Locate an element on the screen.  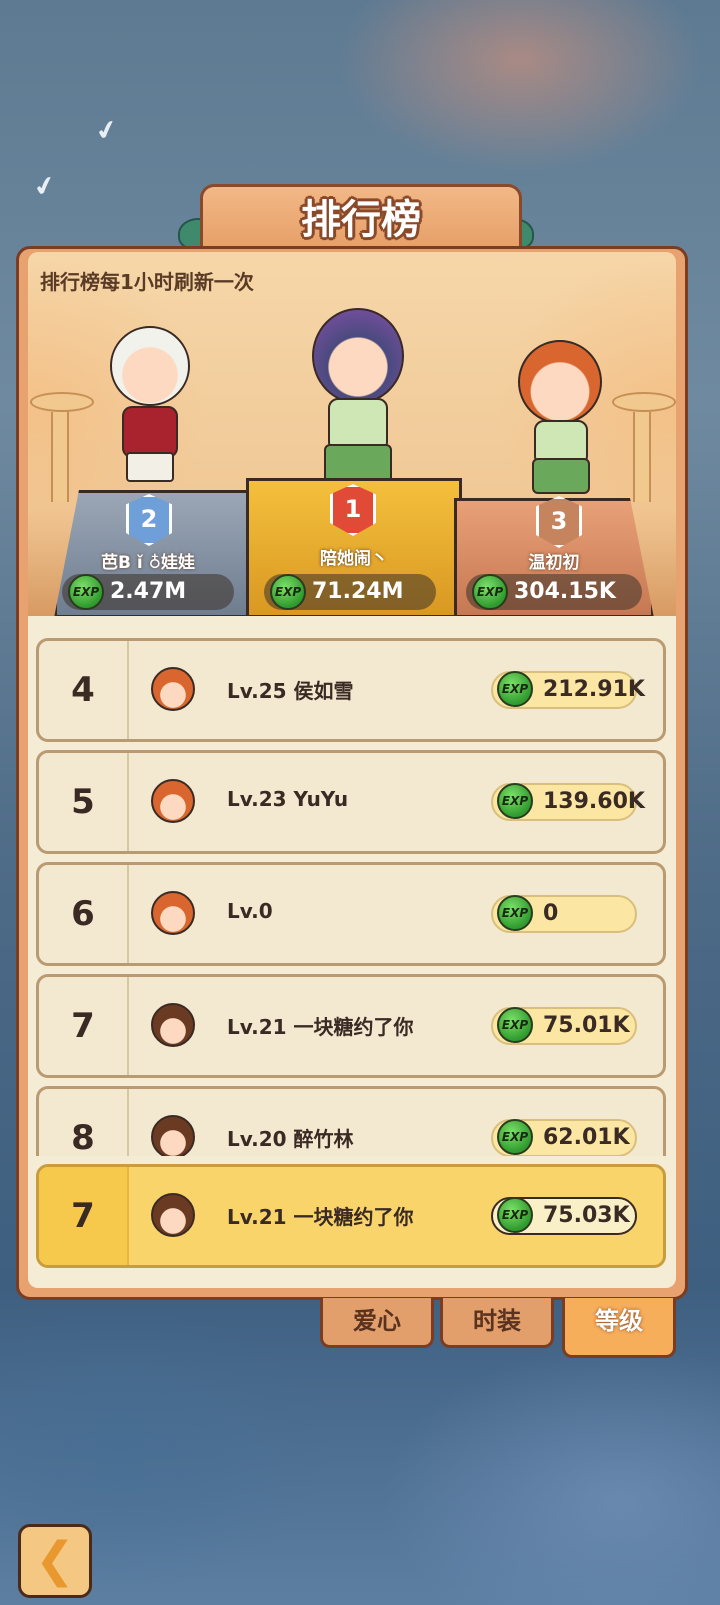
podium-exp-rank-3: EXP 304.15K is located at coordinates (554, 592).